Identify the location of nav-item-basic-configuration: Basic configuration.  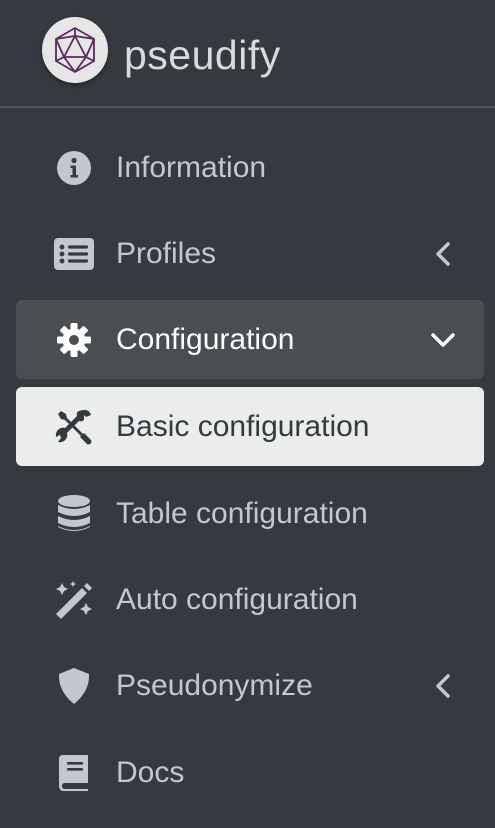
(250, 426).